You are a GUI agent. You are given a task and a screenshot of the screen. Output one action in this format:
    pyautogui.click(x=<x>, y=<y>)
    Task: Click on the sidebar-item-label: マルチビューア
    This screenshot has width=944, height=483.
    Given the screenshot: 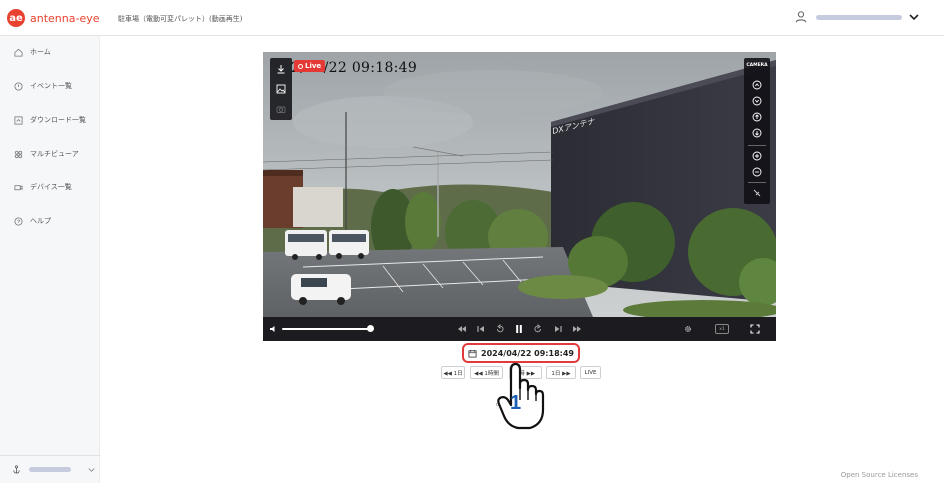 What is the action you would take?
    pyautogui.click(x=54, y=154)
    